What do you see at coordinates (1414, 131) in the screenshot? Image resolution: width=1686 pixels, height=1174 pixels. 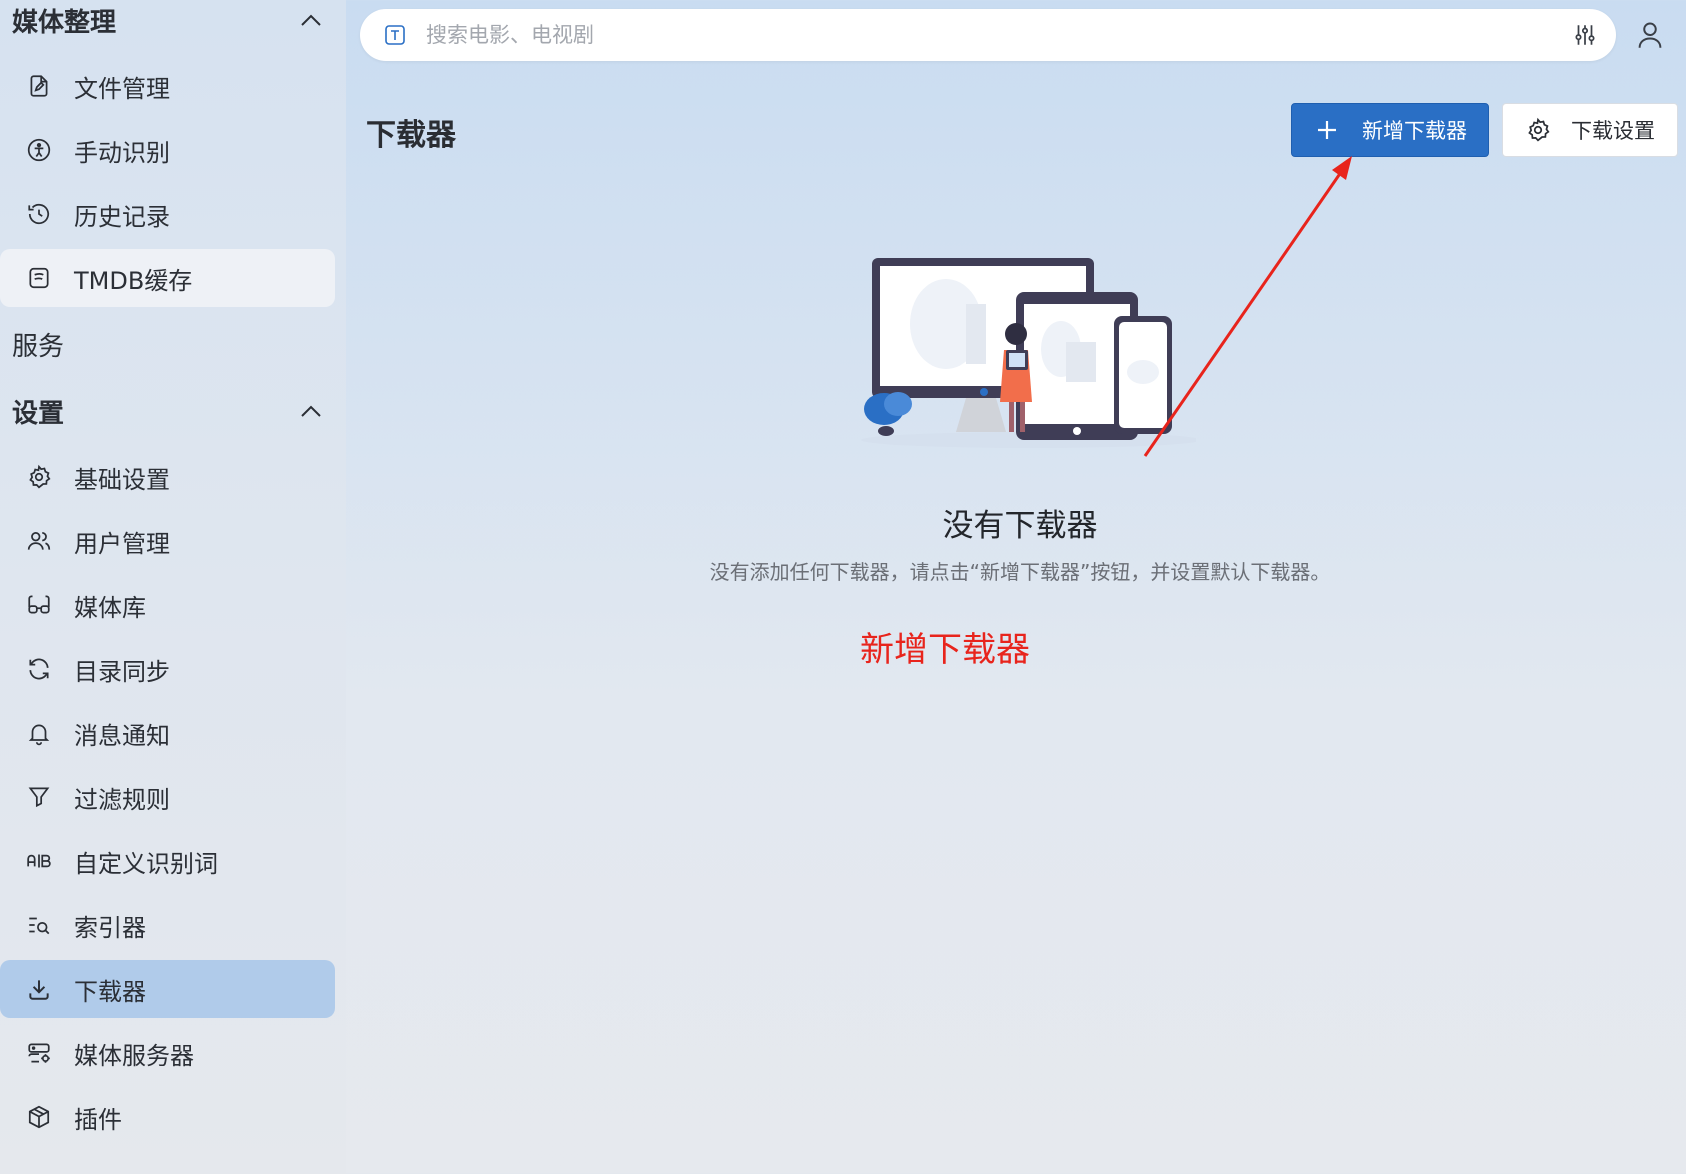 I see `button-label: 新增下载器` at bounding box center [1414, 131].